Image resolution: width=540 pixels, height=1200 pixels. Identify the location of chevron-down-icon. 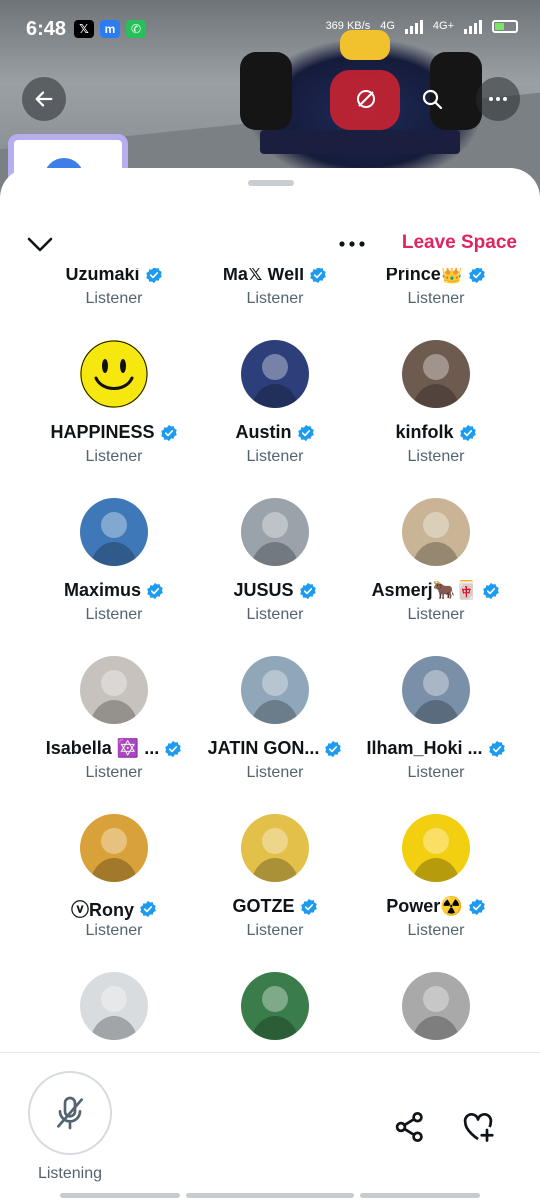
(40, 244).